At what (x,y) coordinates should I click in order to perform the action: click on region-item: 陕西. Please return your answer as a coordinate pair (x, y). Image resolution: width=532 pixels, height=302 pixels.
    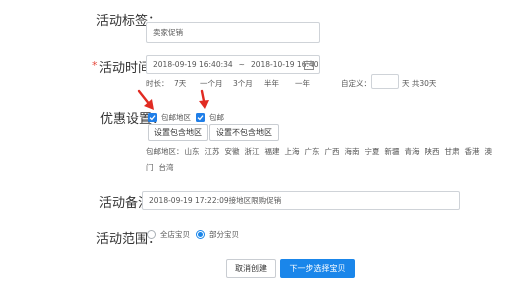
    Looking at the image, I should click on (432, 151).